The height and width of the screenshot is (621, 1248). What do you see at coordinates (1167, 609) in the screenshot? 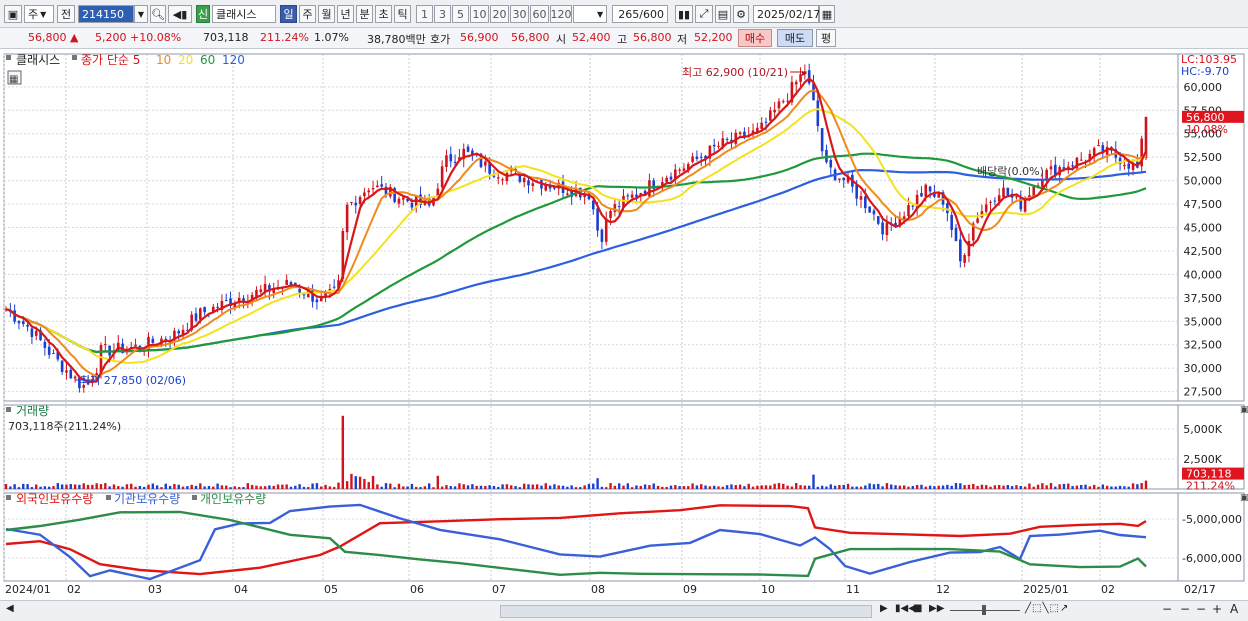
I see `zoom-out-icon: −` at bounding box center [1167, 609].